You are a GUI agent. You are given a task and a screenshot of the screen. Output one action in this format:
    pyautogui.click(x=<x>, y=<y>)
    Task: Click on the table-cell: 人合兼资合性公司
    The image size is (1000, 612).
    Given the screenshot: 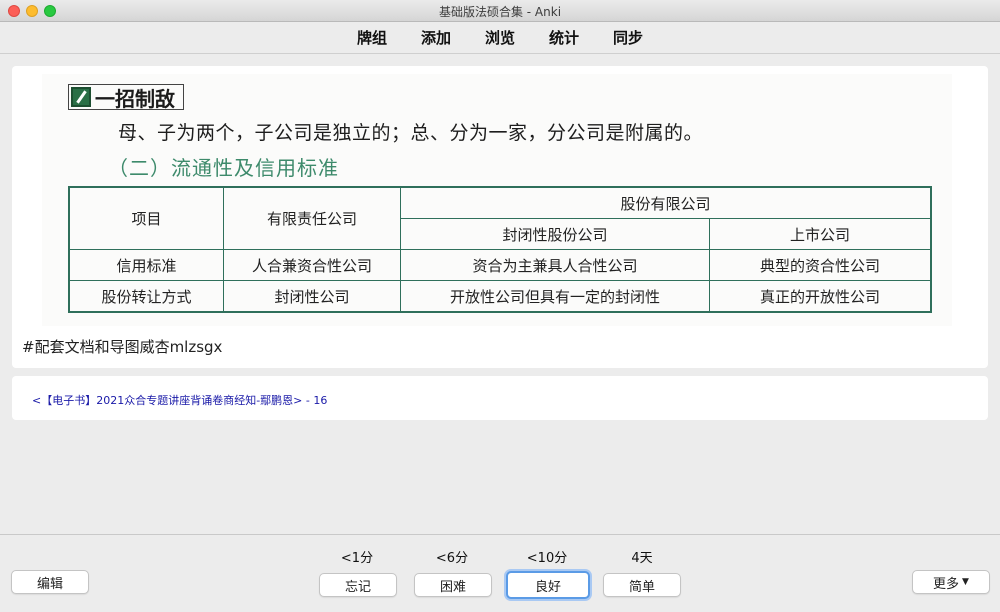 What is the action you would take?
    pyautogui.click(x=312, y=265)
    